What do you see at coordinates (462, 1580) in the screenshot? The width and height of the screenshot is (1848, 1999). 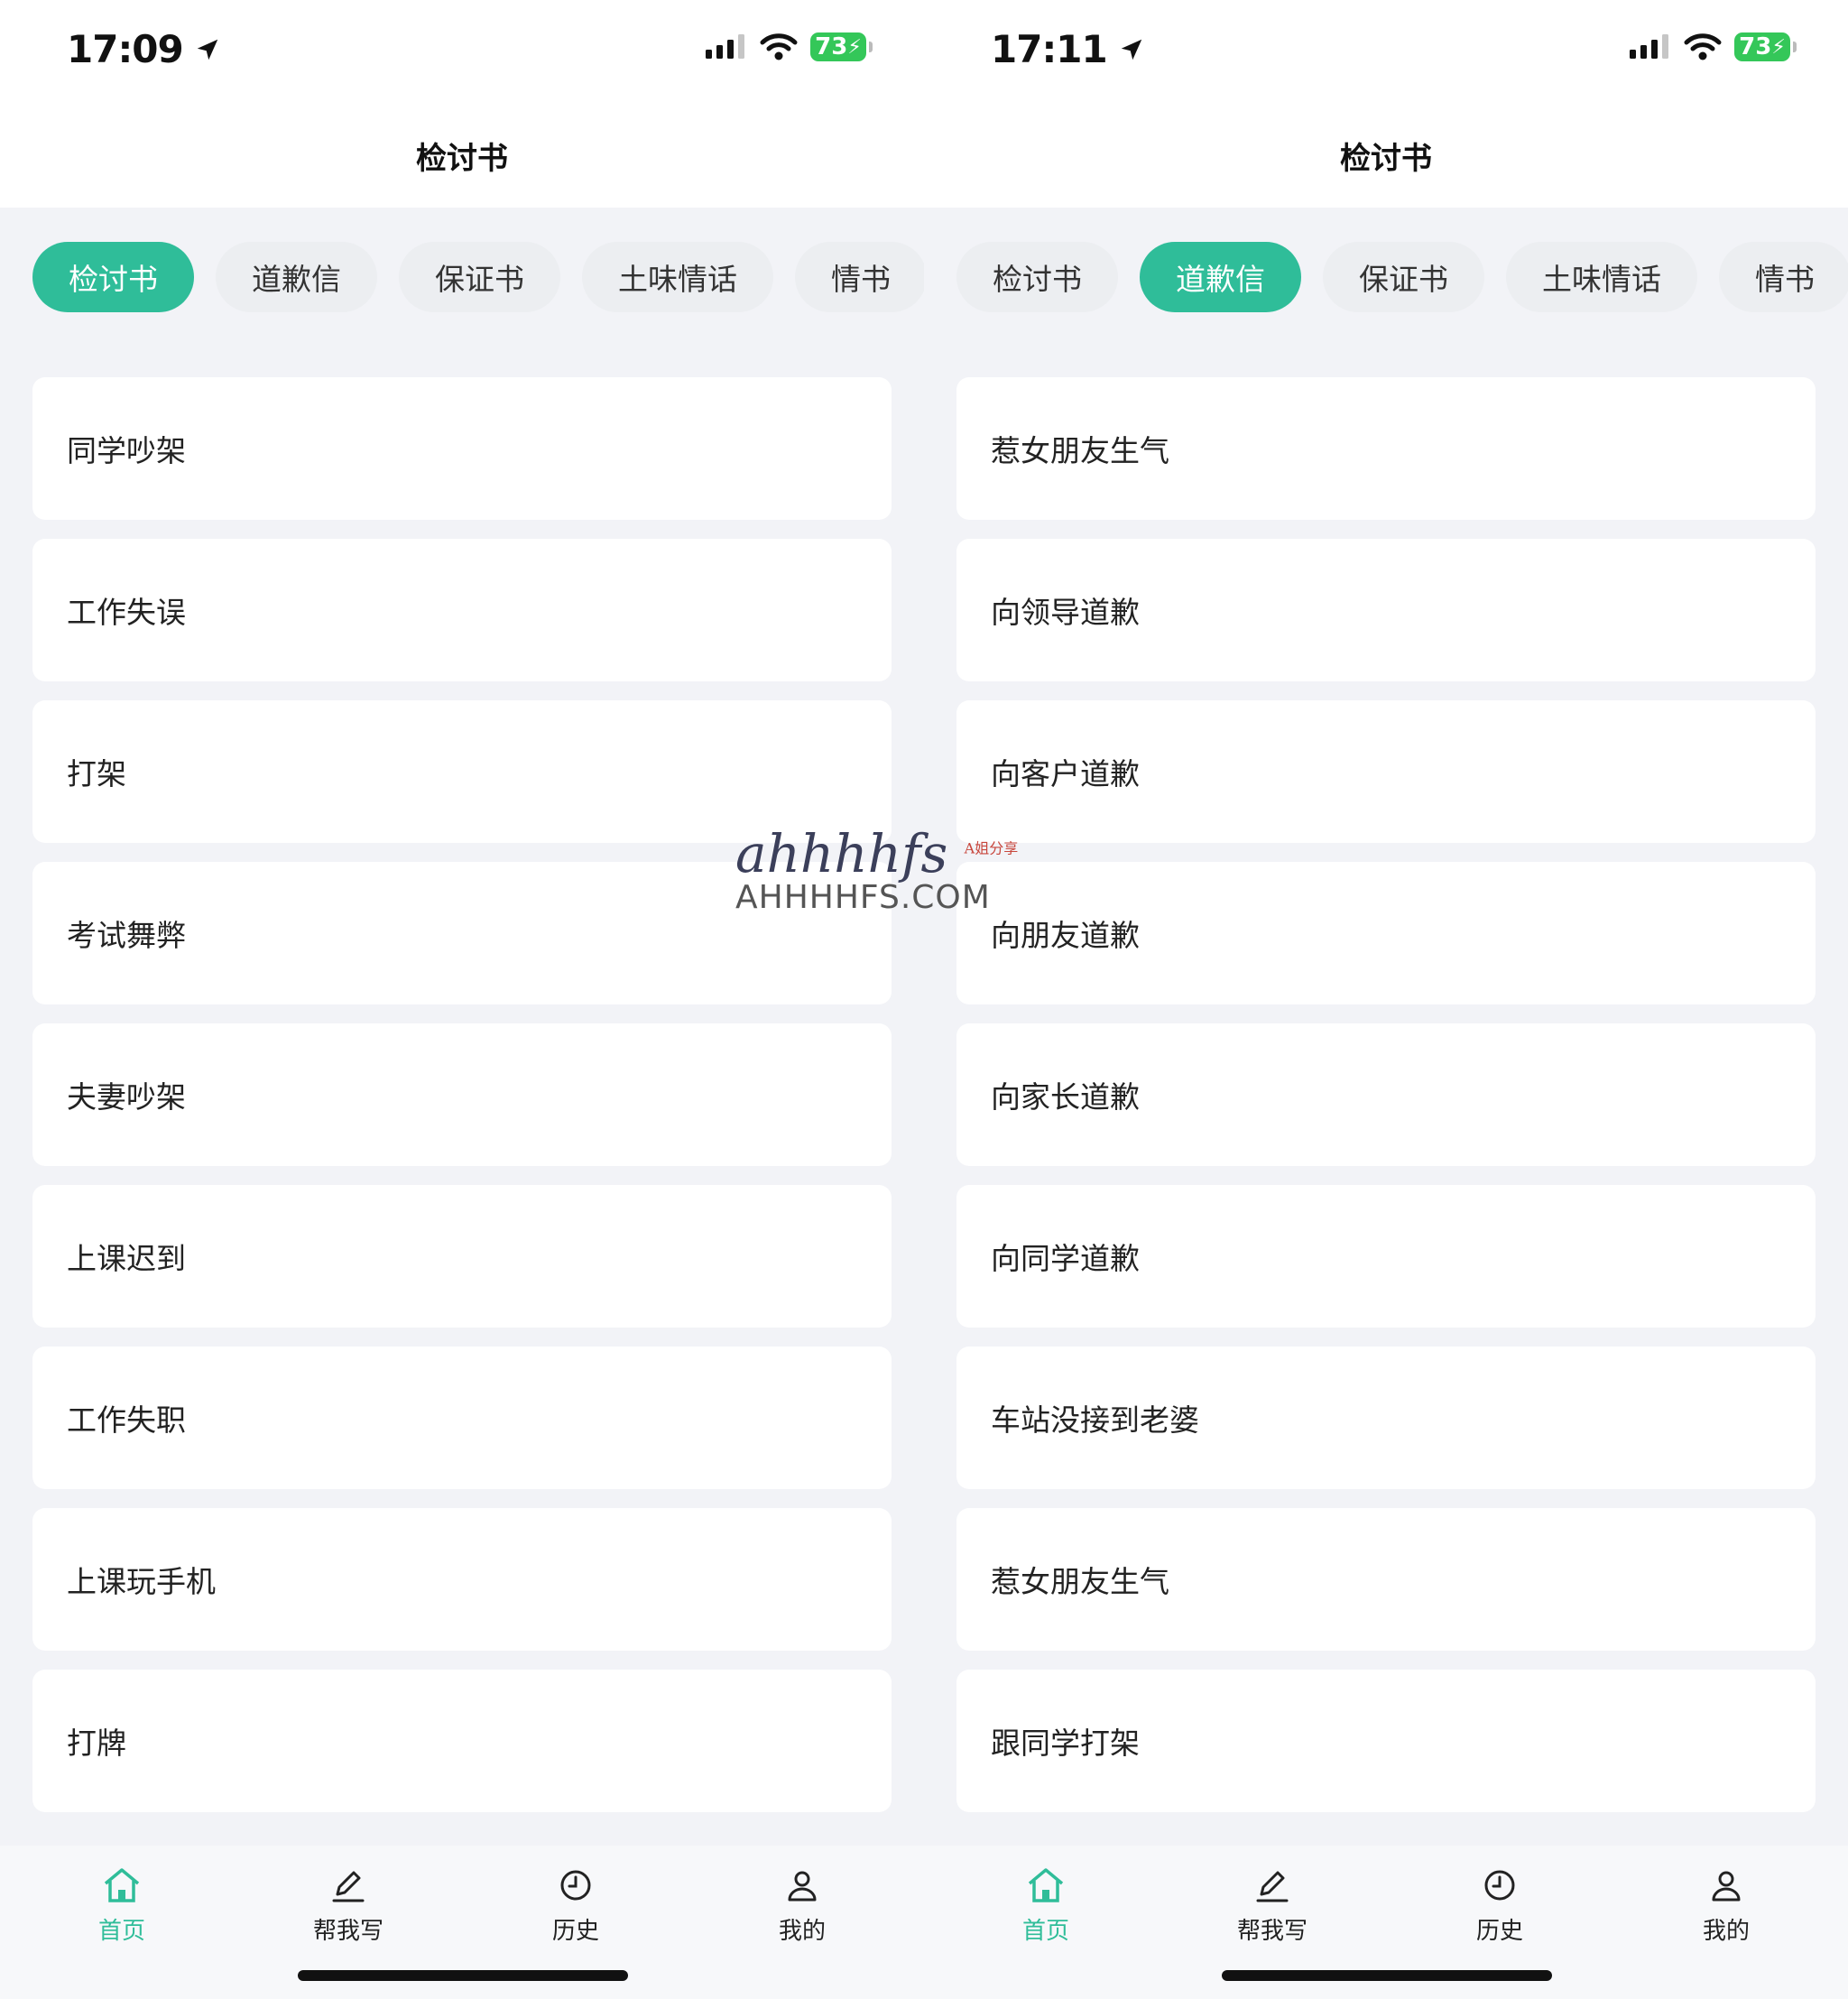 I see `list-item: 上课玩手机` at bounding box center [462, 1580].